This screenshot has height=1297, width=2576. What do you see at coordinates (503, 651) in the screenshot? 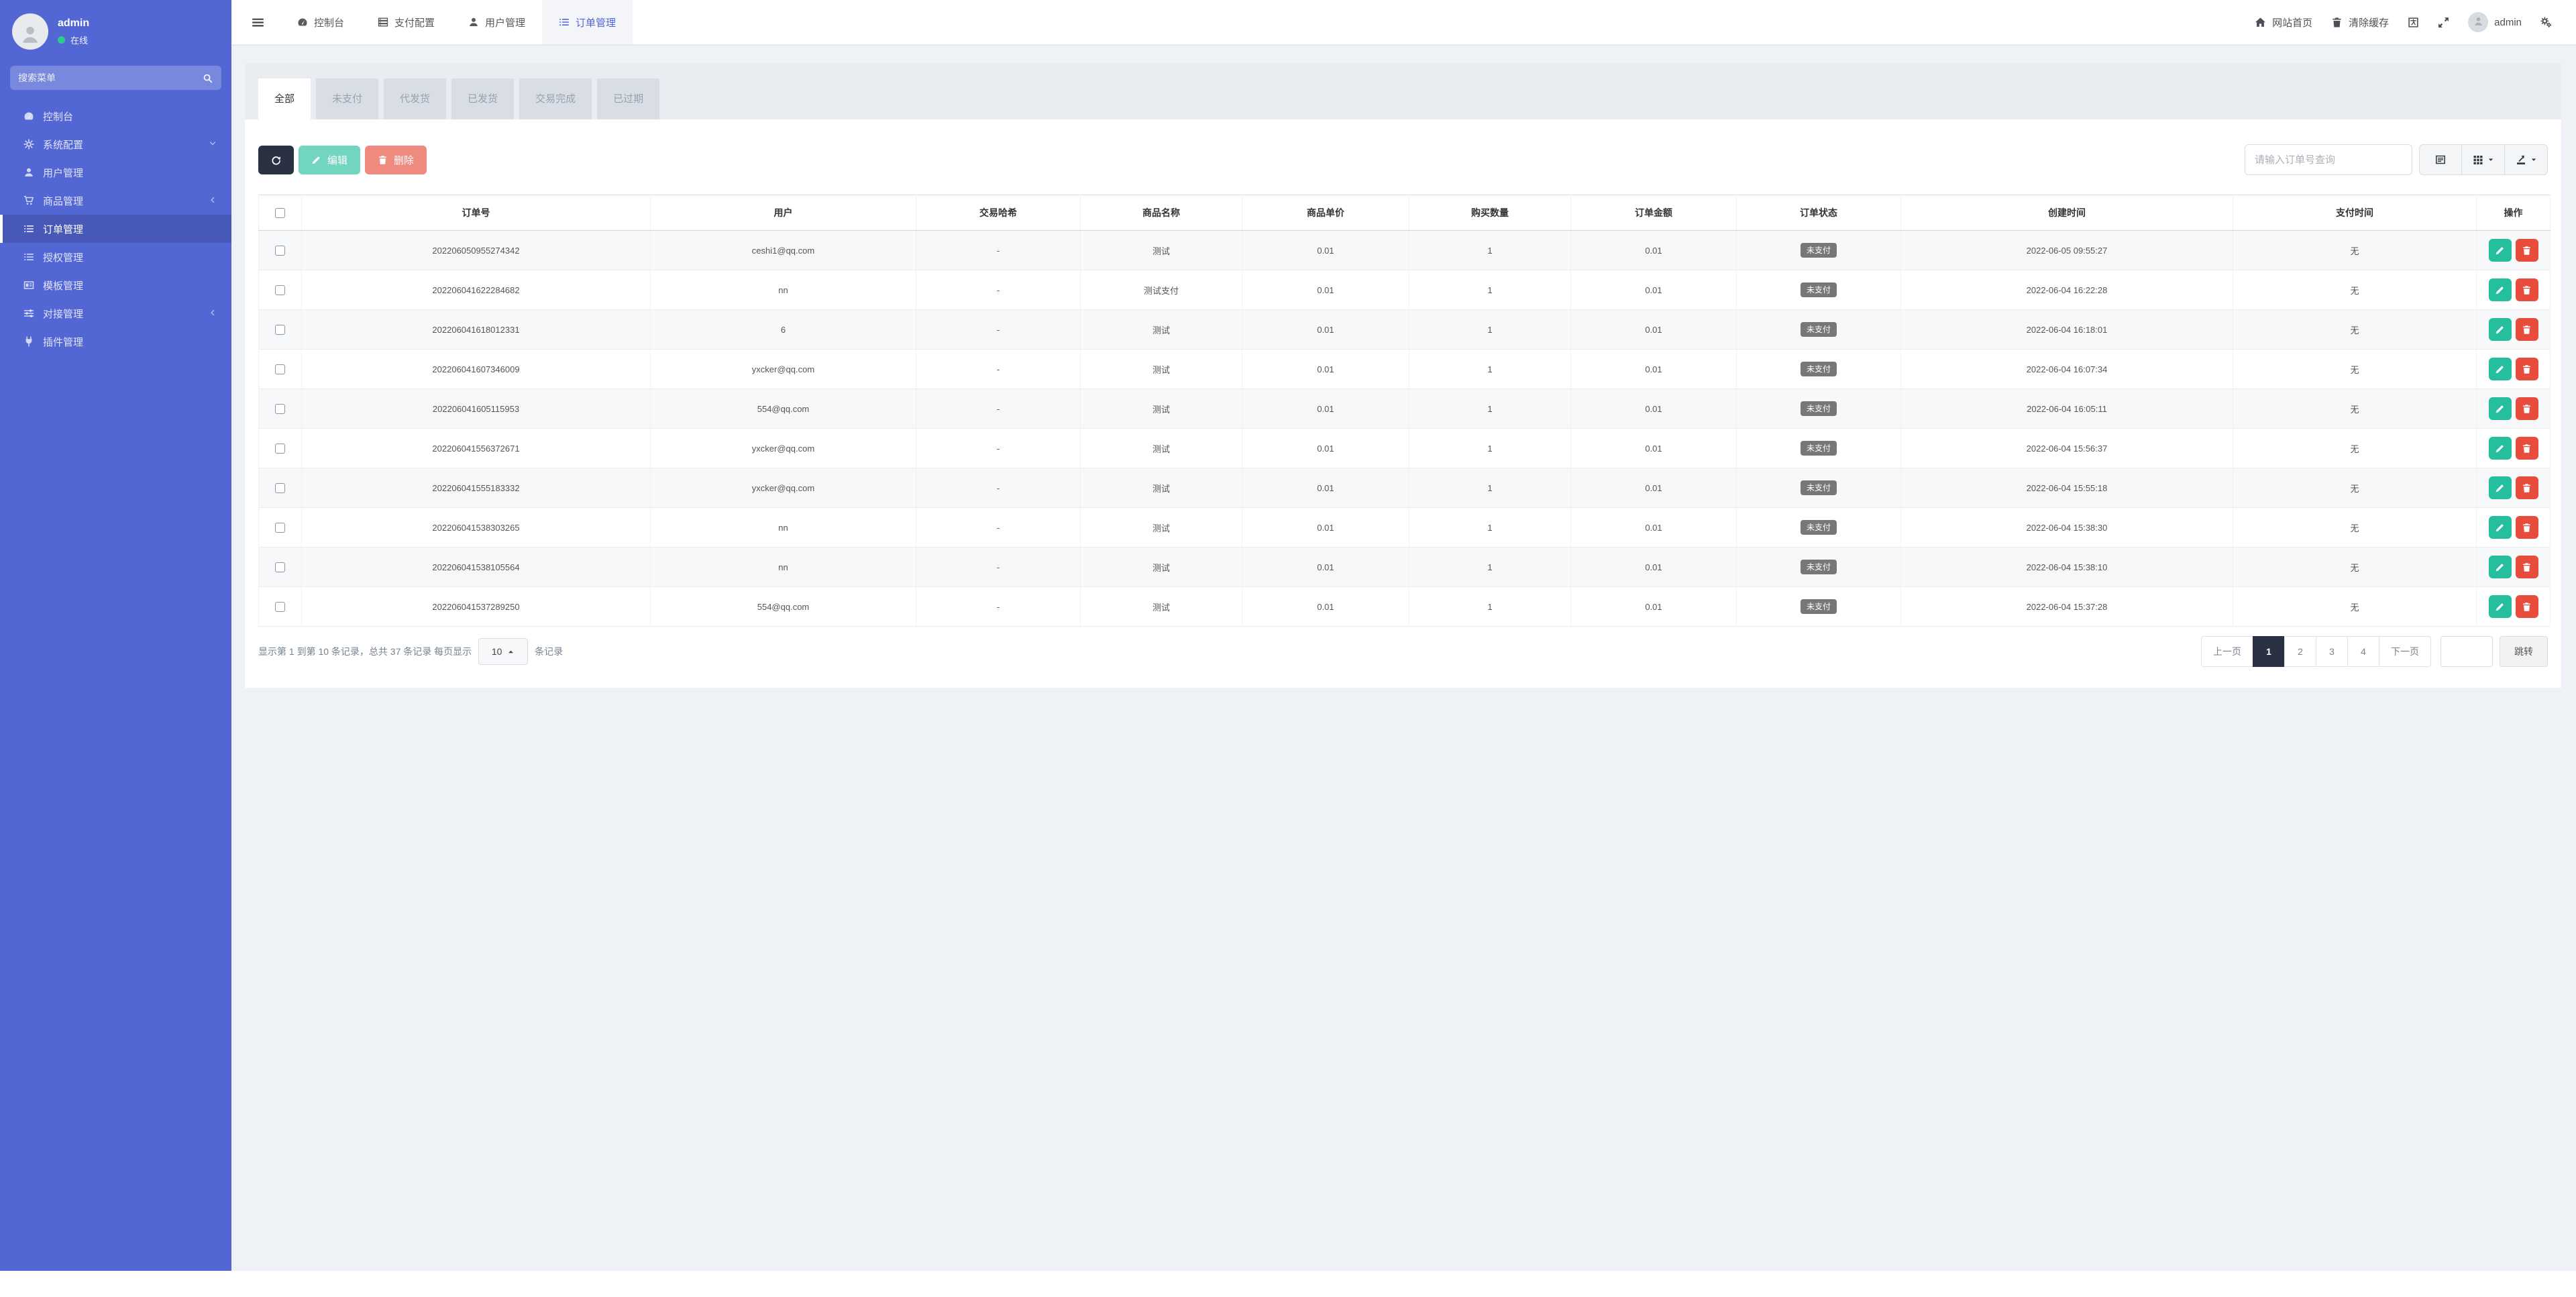
I see `page-size-select: 10` at bounding box center [503, 651].